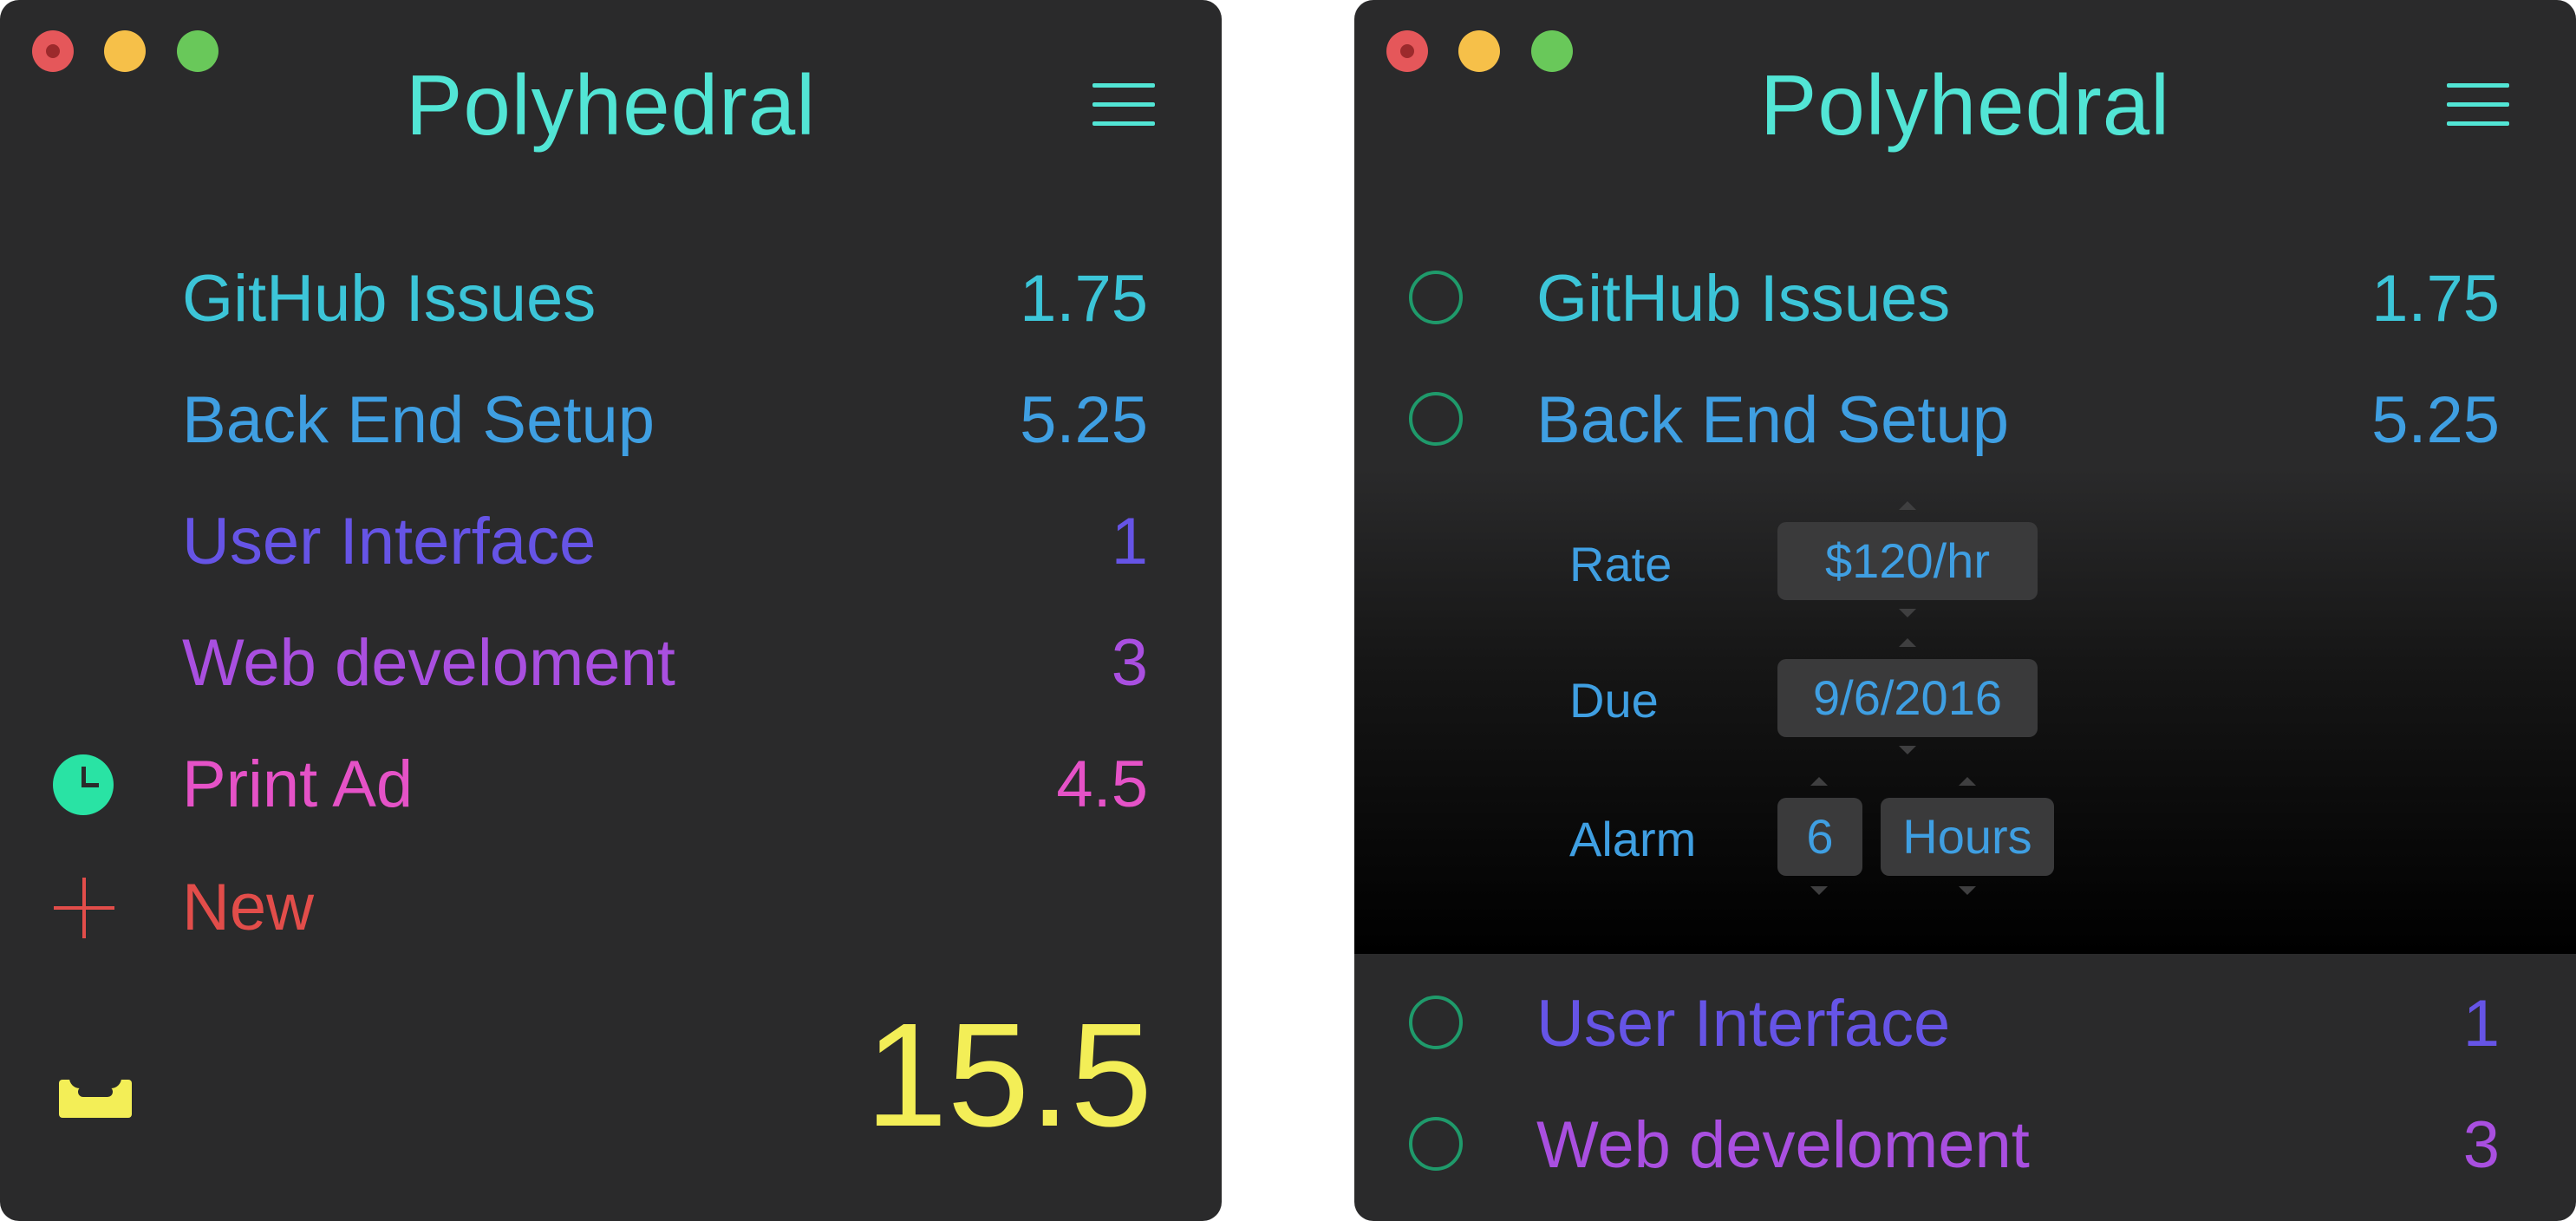  Describe the element at coordinates (1908, 613) in the screenshot. I see `rate-decrement-icon` at that location.